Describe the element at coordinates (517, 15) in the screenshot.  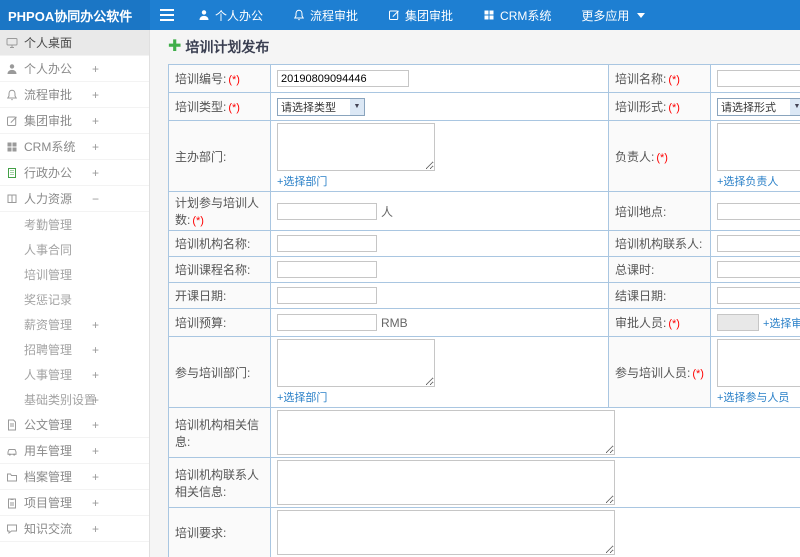
I see `topnav-crm-system: CRM系统` at that location.